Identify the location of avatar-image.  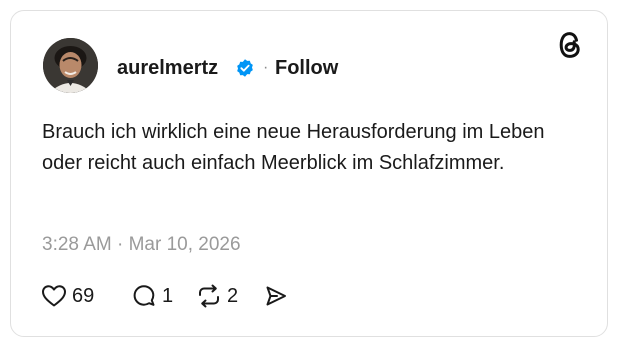
(70, 65).